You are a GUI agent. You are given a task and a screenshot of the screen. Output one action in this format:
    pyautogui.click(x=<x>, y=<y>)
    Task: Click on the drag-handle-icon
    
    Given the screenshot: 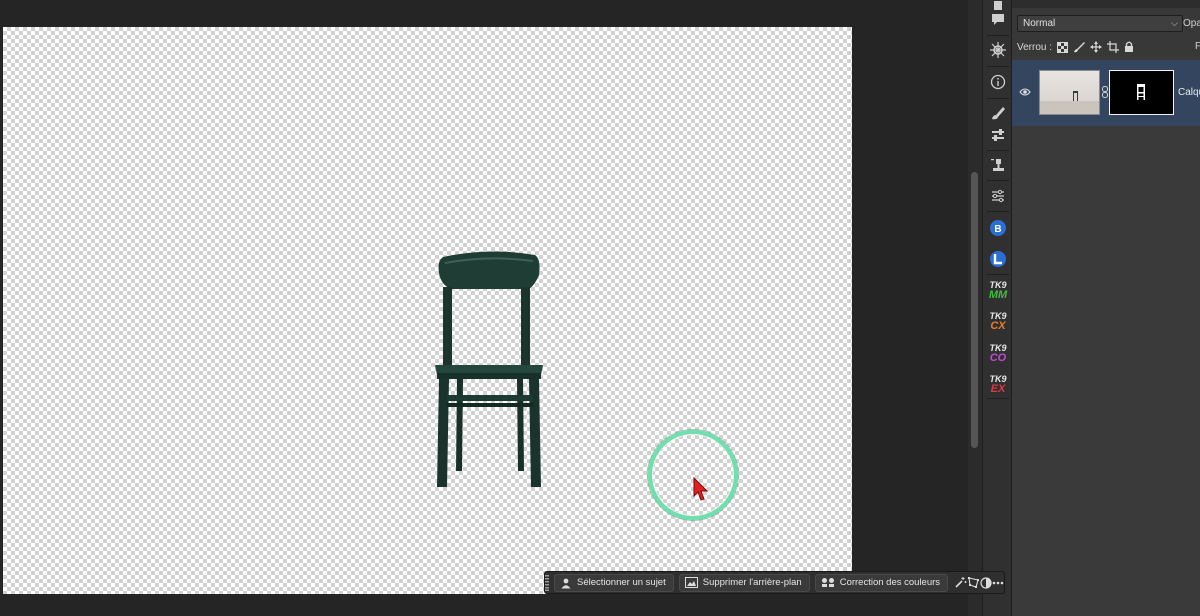 What is the action you would take?
    pyautogui.click(x=547, y=582)
    